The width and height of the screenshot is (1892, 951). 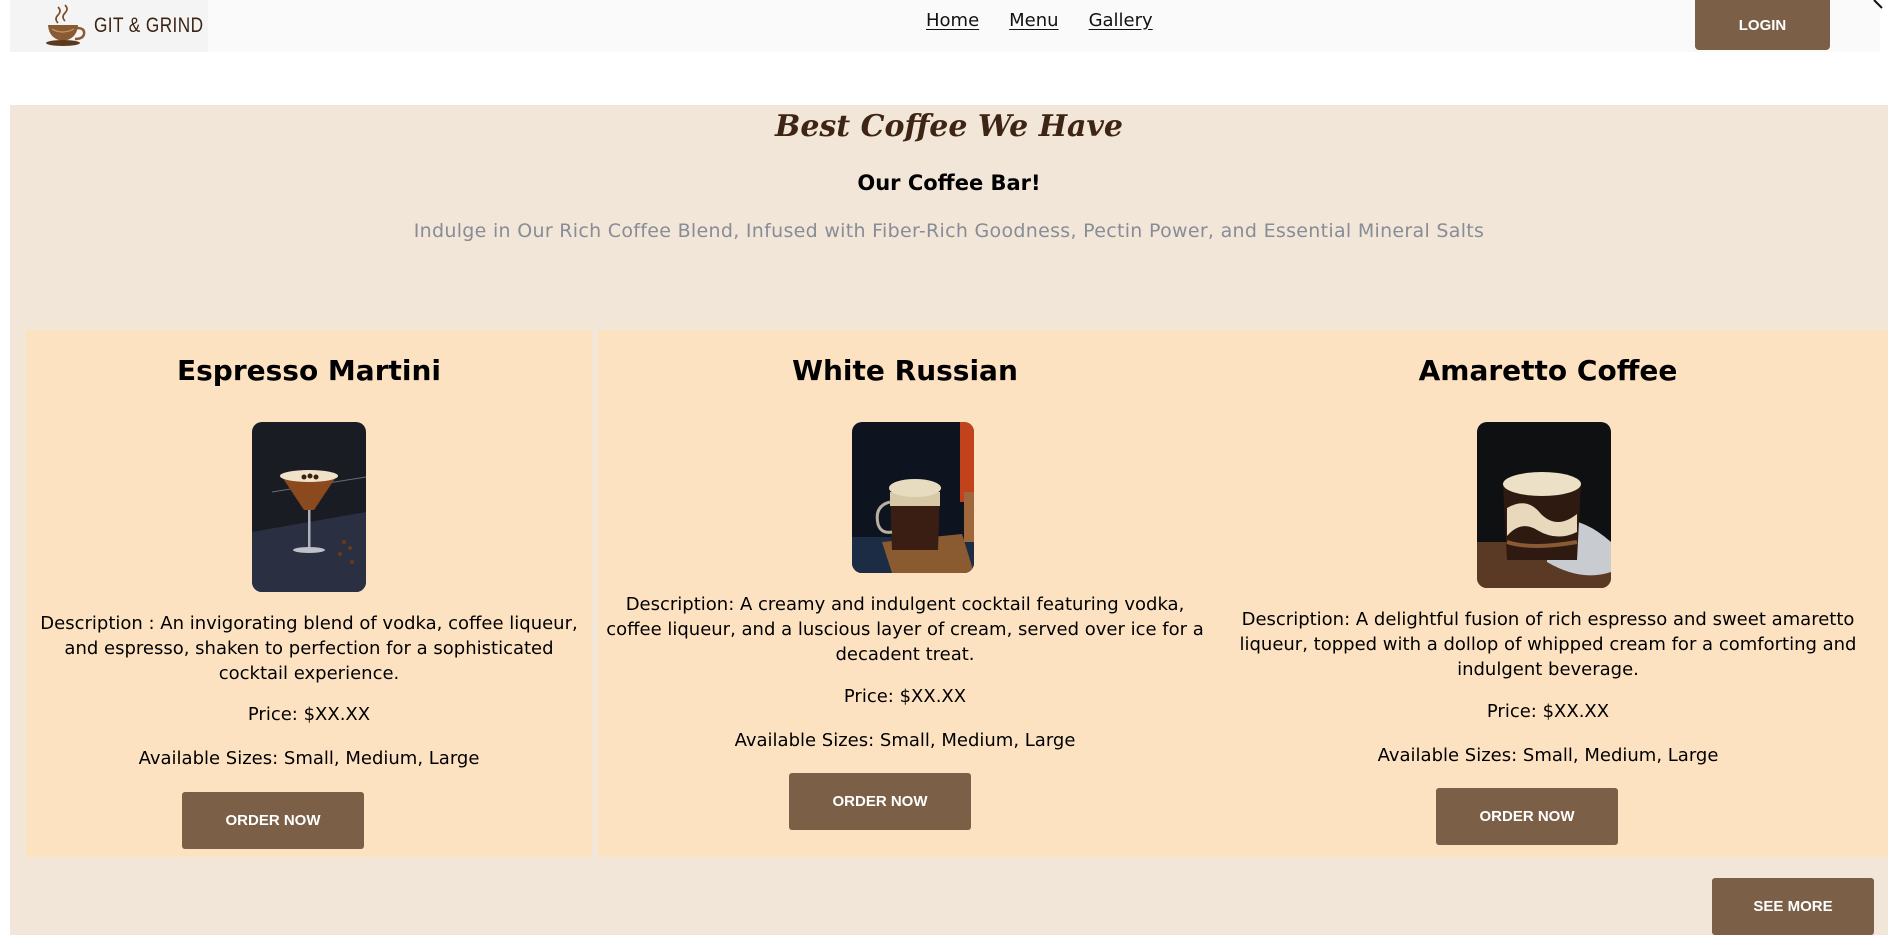 What do you see at coordinates (949, 183) in the screenshot?
I see `section-subtitle: Our Coffee Bar!` at bounding box center [949, 183].